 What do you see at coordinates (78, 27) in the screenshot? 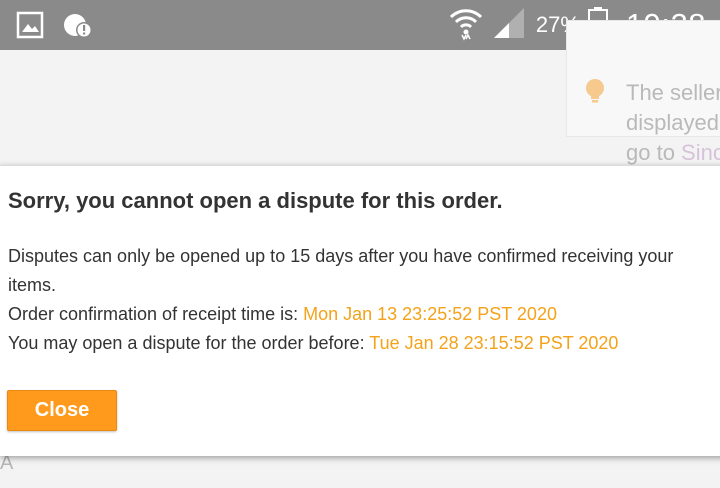
I see `alert-icon` at bounding box center [78, 27].